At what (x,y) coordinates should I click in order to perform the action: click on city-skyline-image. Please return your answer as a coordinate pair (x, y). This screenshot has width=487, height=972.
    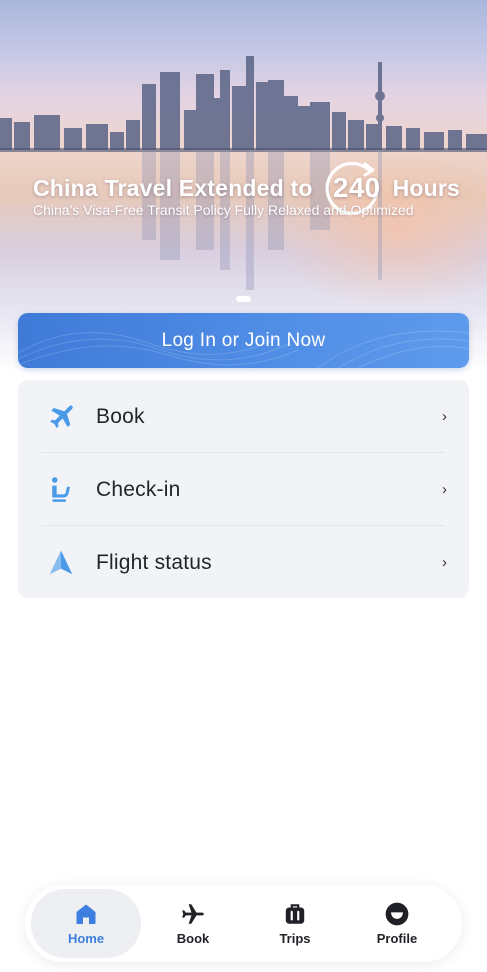
    Looking at the image, I should click on (243, 104).